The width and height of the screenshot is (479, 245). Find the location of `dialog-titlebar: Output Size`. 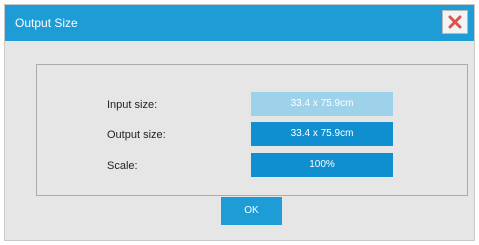

dialog-titlebar: Output Size is located at coordinates (239, 23).